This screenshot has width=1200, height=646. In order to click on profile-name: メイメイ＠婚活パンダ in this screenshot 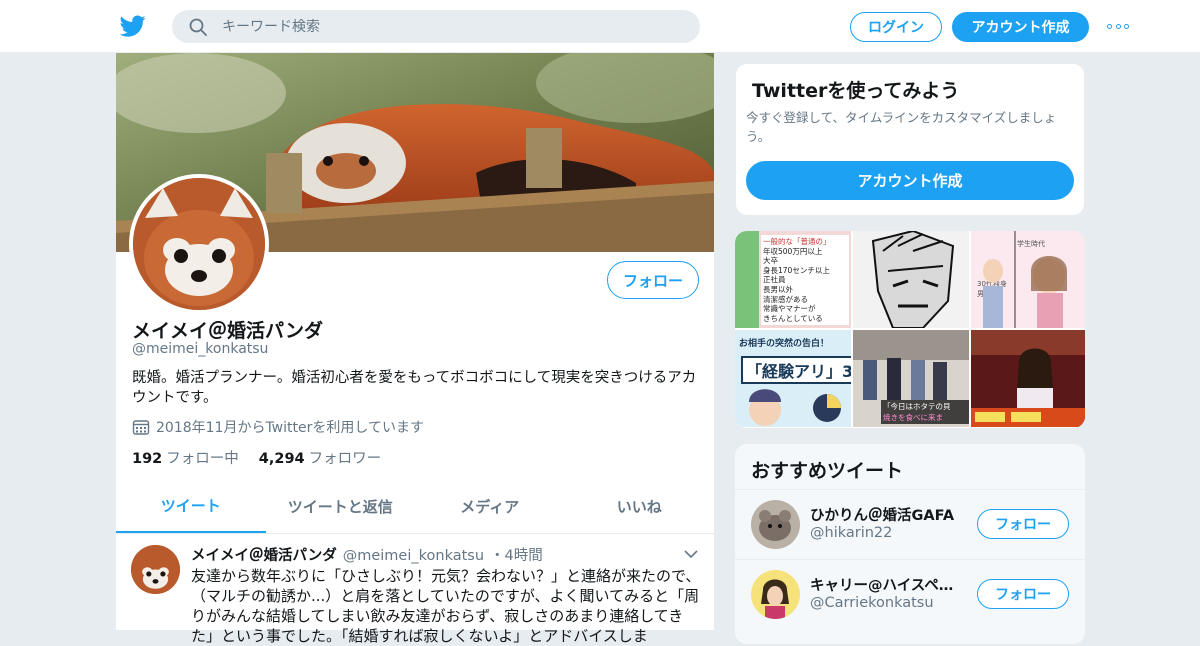, I will do `click(227, 331)`.